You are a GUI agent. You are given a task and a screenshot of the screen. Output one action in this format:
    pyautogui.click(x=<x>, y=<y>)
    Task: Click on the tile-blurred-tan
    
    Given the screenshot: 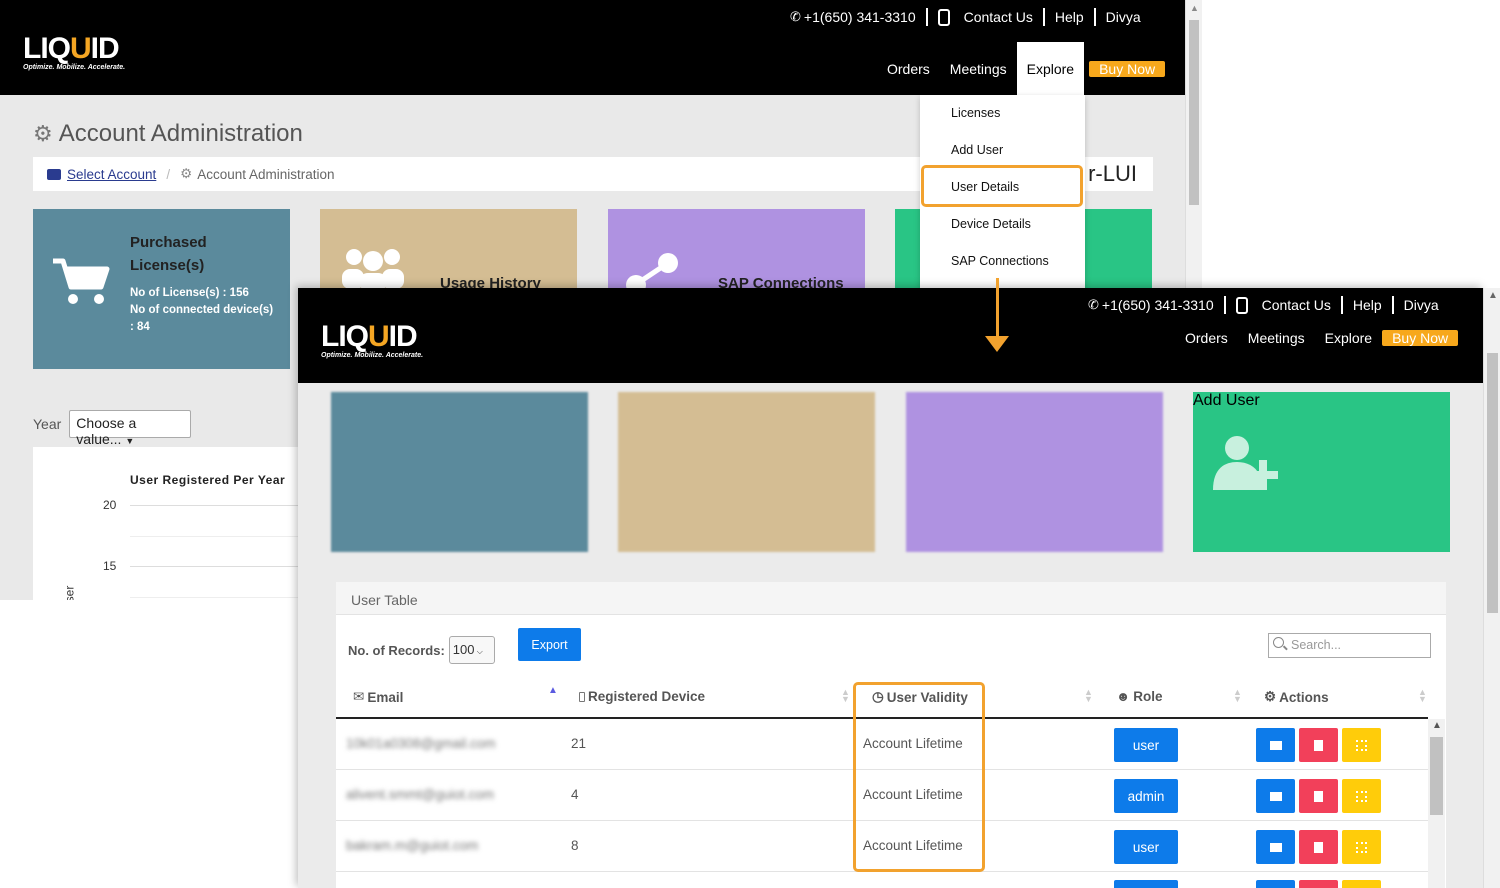 What is the action you would take?
    pyautogui.click(x=746, y=472)
    